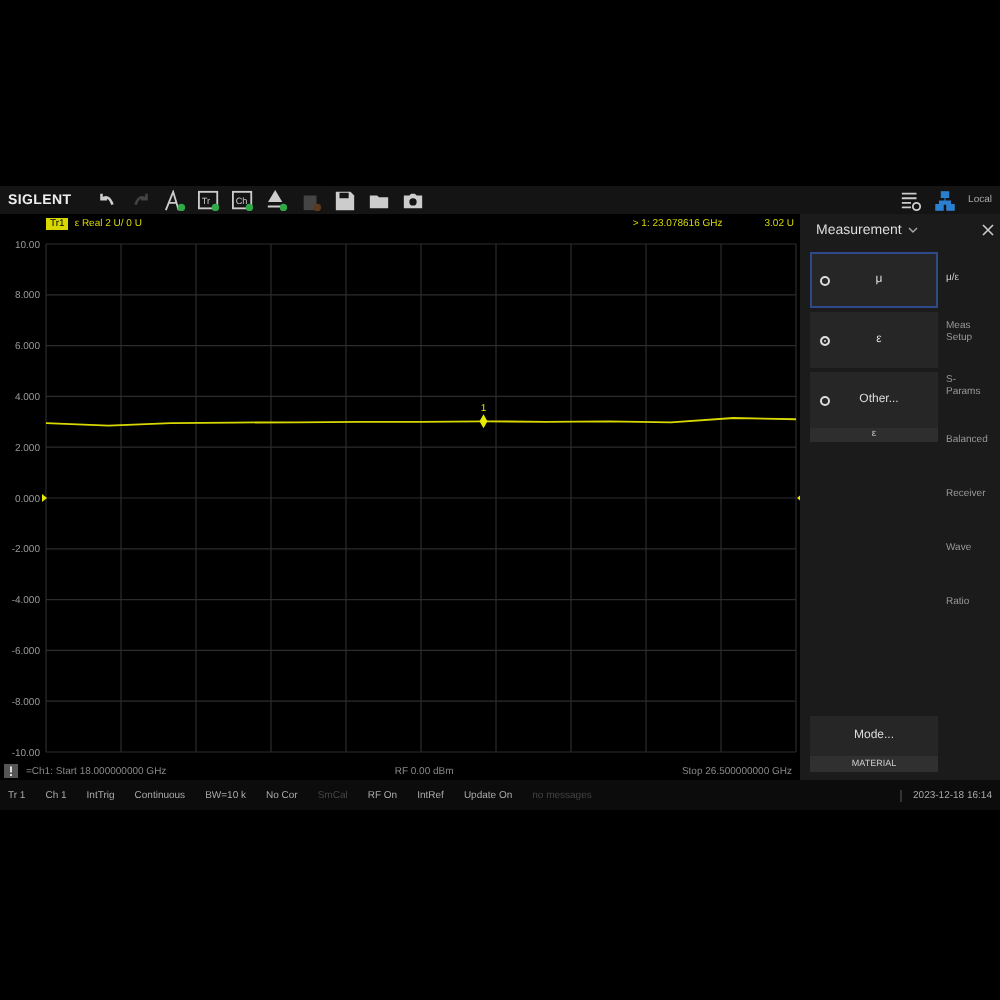  What do you see at coordinates (483, 421) in the screenshot?
I see `marker-diamond-icon` at bounding box center [483, 421].